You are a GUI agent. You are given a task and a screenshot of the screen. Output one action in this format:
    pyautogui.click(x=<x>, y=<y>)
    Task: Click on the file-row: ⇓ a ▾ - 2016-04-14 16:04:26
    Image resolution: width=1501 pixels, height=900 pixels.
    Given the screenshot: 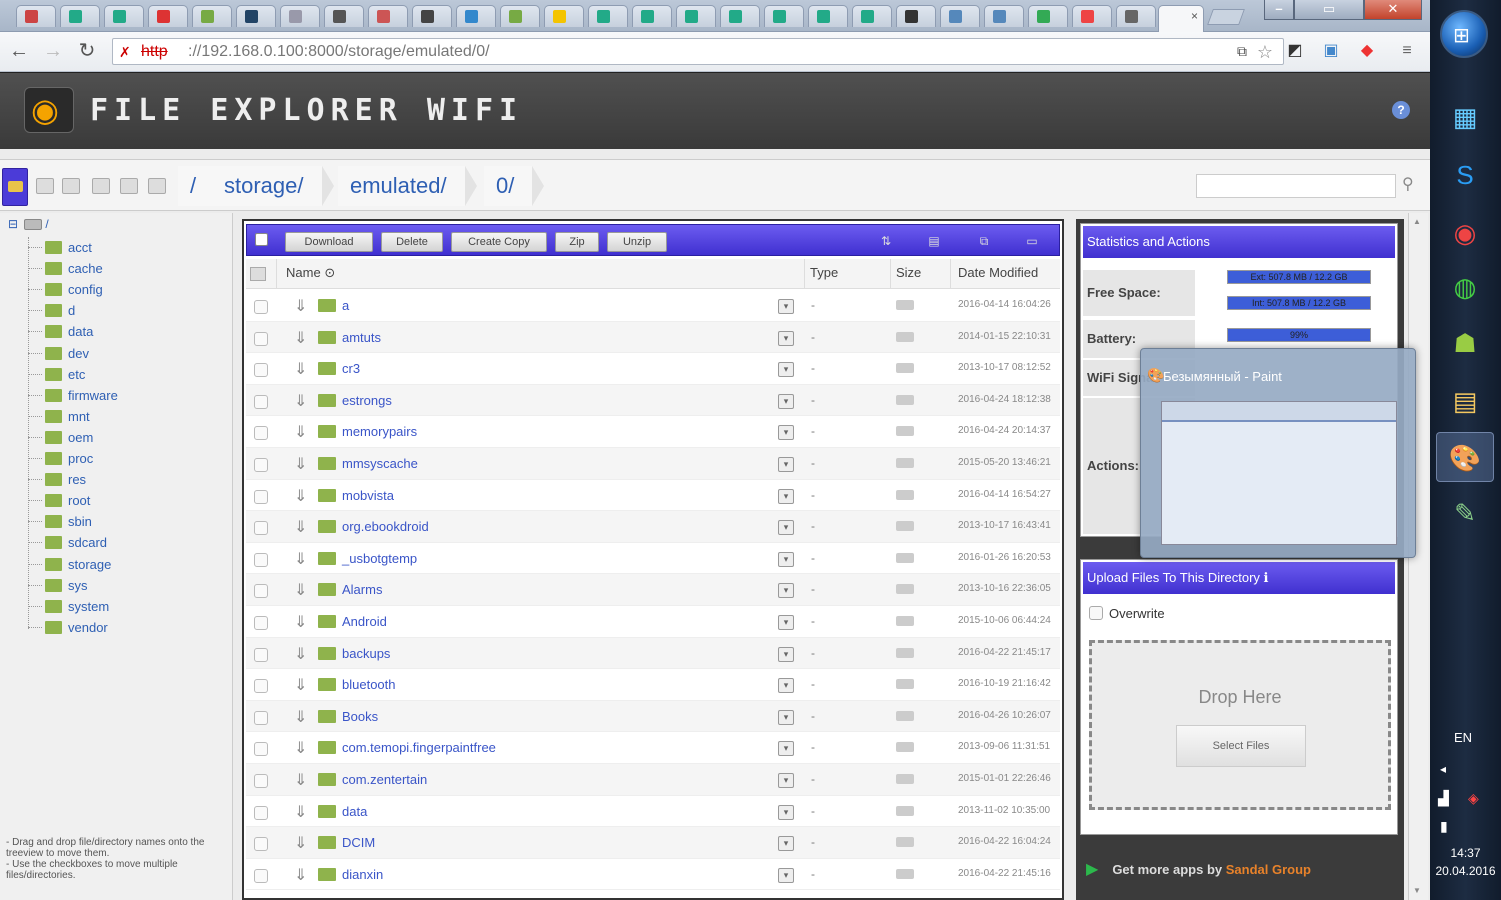 What is the action you would take?
    pyautogui.click(x=653, y=306)
    